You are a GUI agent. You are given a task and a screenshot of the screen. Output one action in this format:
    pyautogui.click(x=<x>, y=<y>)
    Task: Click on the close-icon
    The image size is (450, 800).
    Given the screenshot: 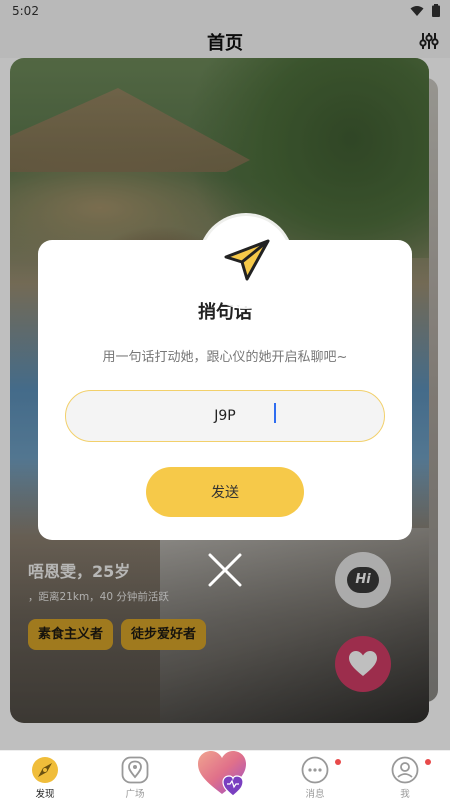 What is the action you would take?
    pyautogui.click(x=225, y=570)
    